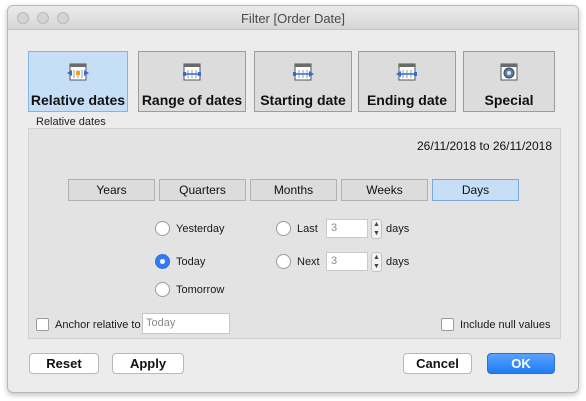  What do you see at coordinates (303, 81) in the screenshot?
I see `mode-starting-date-button: Starting date` at bounding box center [303, 81].